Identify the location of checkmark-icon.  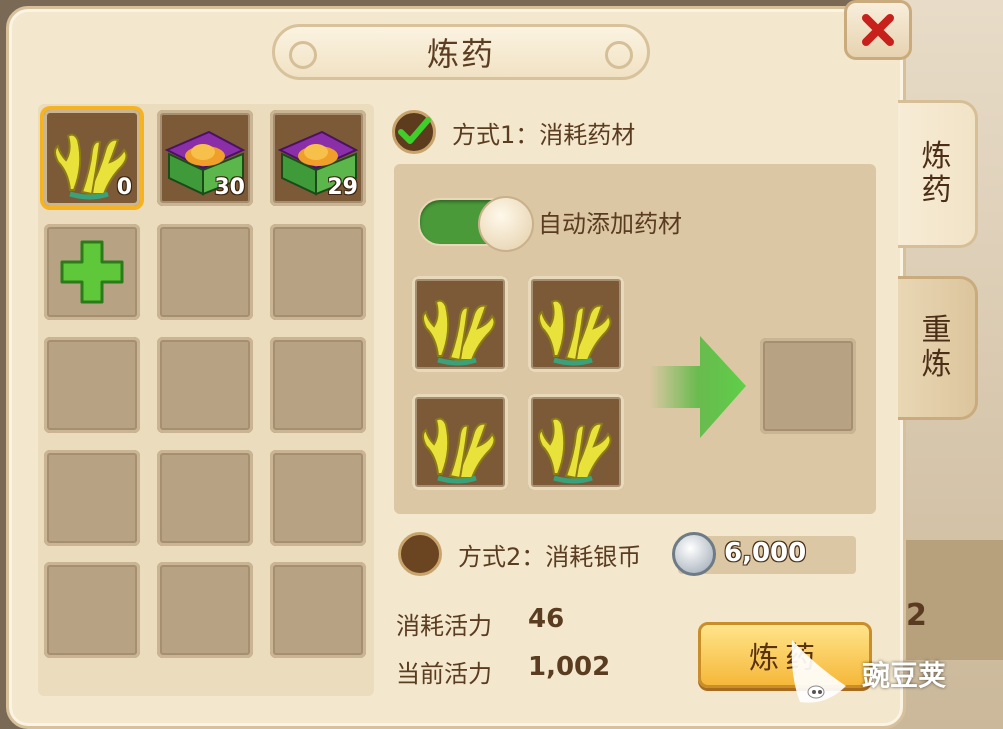
(414, 130).